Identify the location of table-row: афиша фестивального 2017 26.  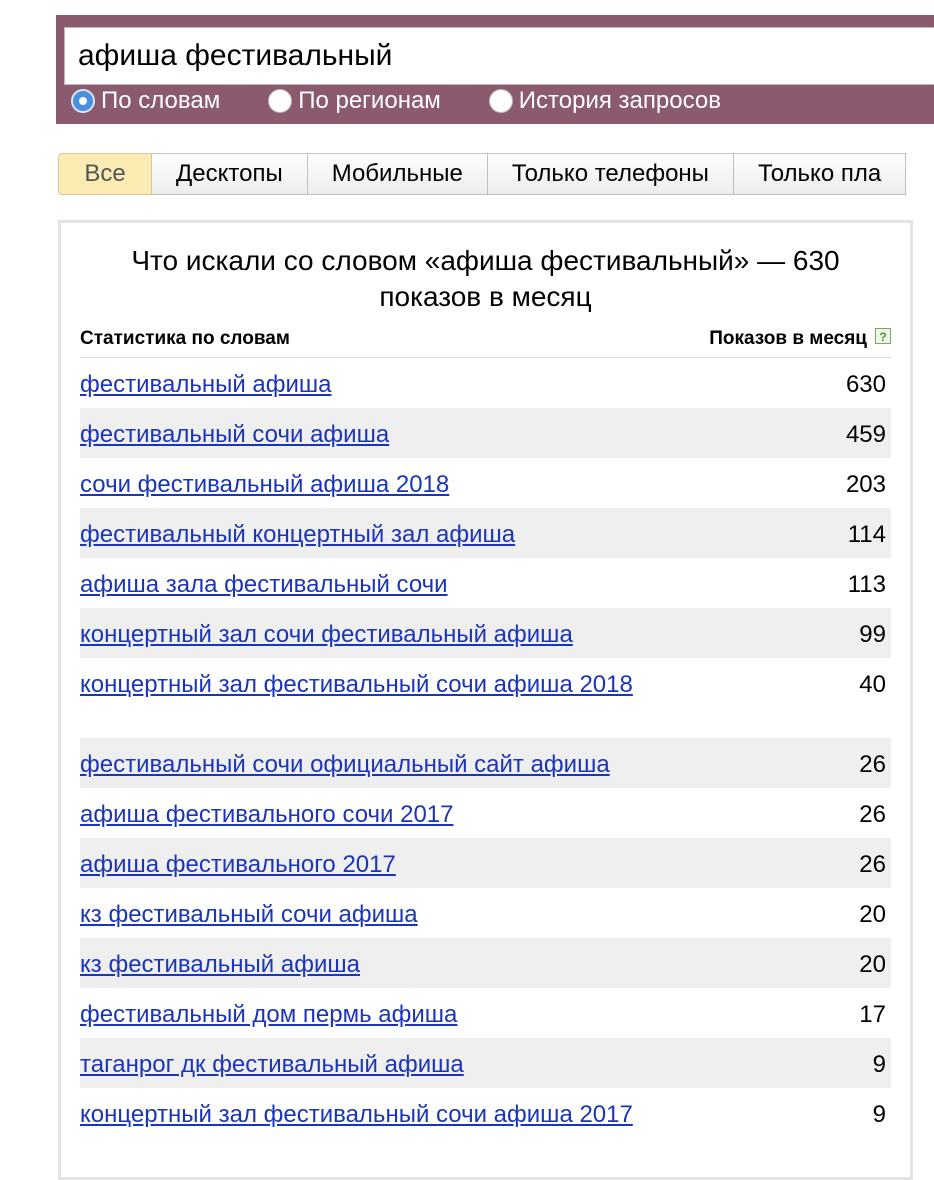
(485, 863).